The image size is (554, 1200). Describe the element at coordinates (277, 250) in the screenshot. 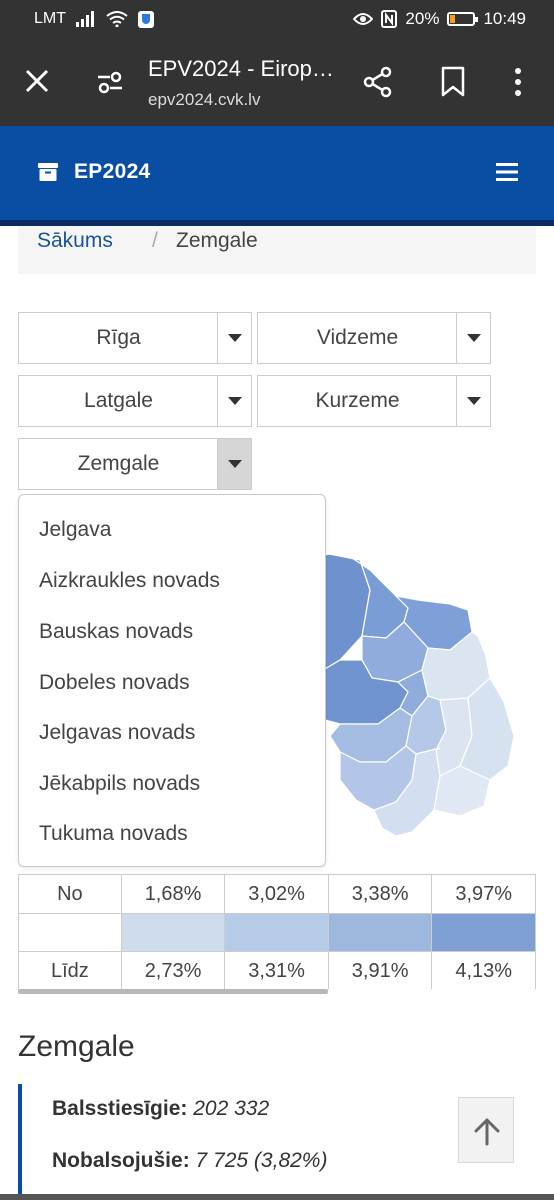

I see `breadcrumb: Sākums / Zemgale` at that location.